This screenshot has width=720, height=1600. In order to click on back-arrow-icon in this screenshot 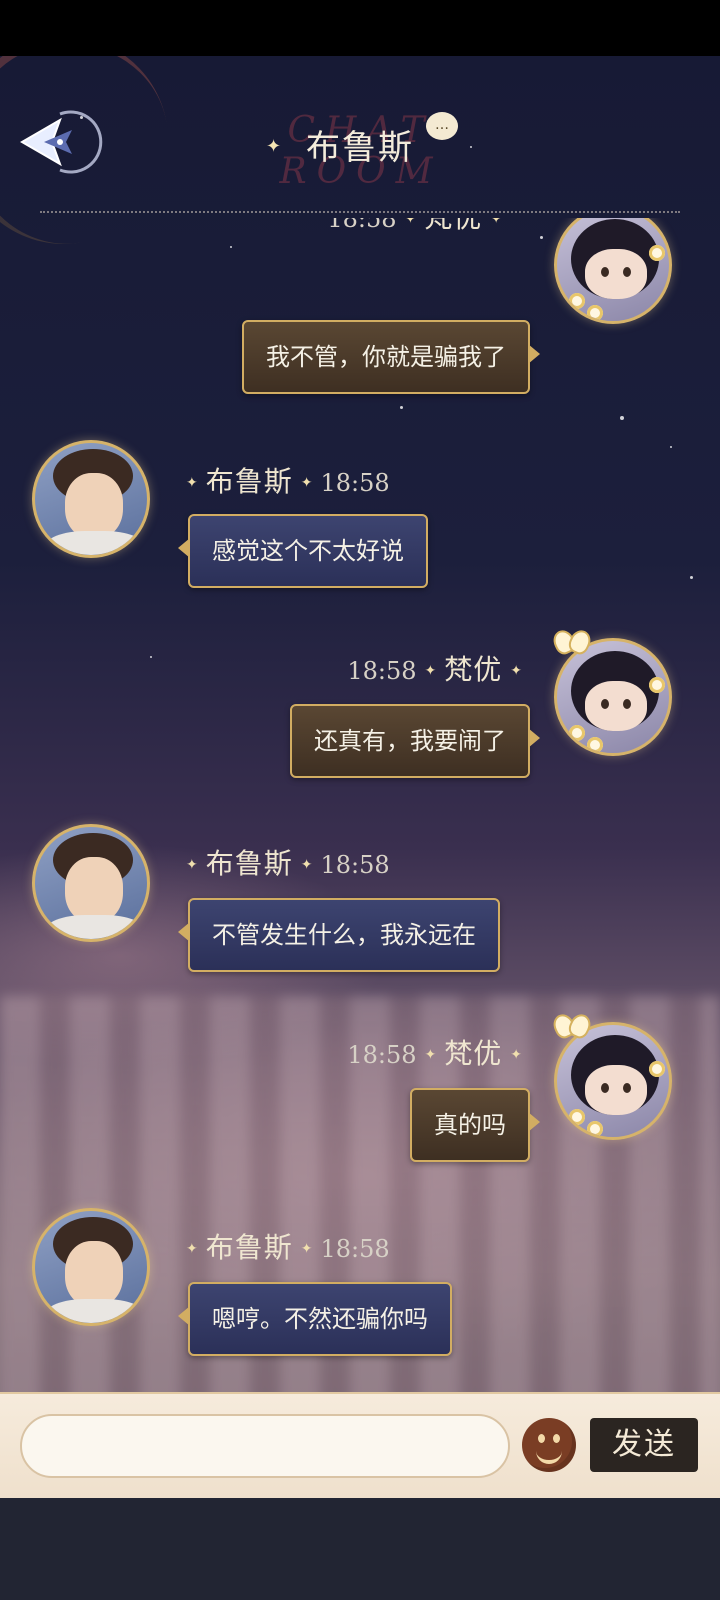, I will do `click(61, 142)`.